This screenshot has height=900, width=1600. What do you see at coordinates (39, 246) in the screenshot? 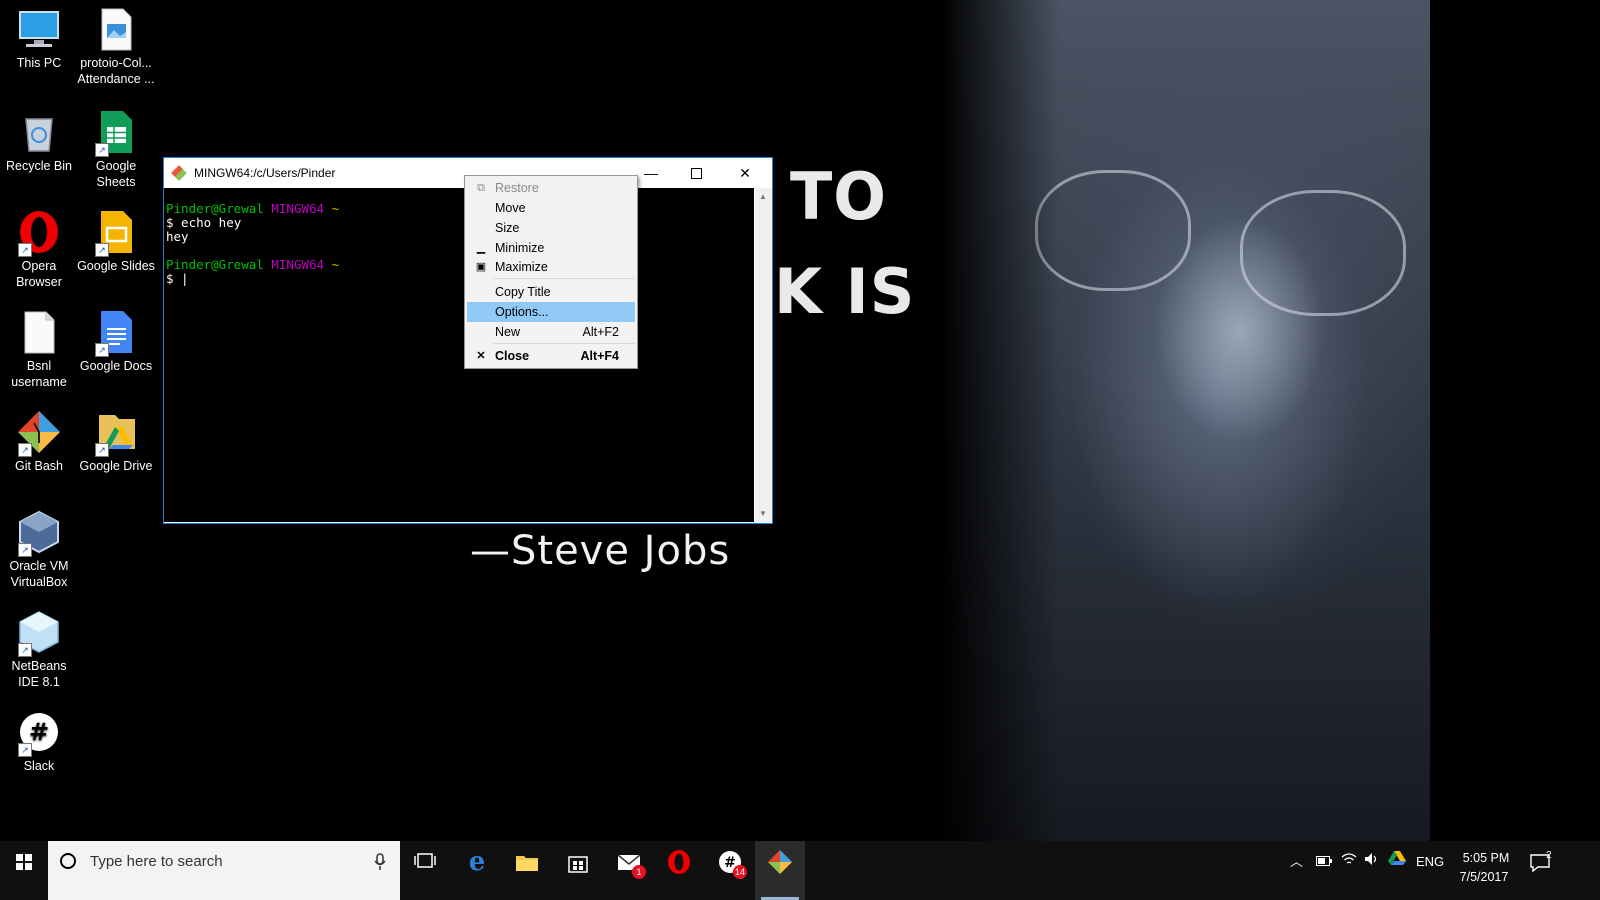
I see `desktop-icon-opera: ↗ Opera Browser` at bounding box center [39, 246].